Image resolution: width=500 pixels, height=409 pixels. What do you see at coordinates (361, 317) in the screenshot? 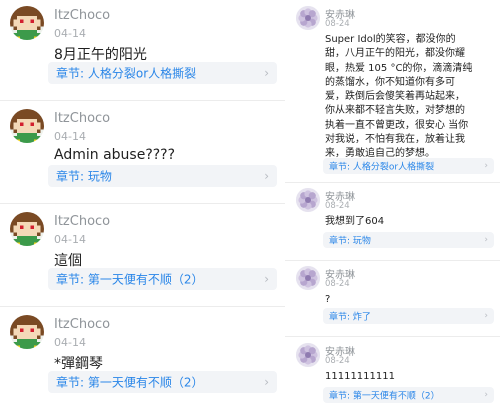
I see `chapter-title: 炸了` at bounding box center [361, 317].